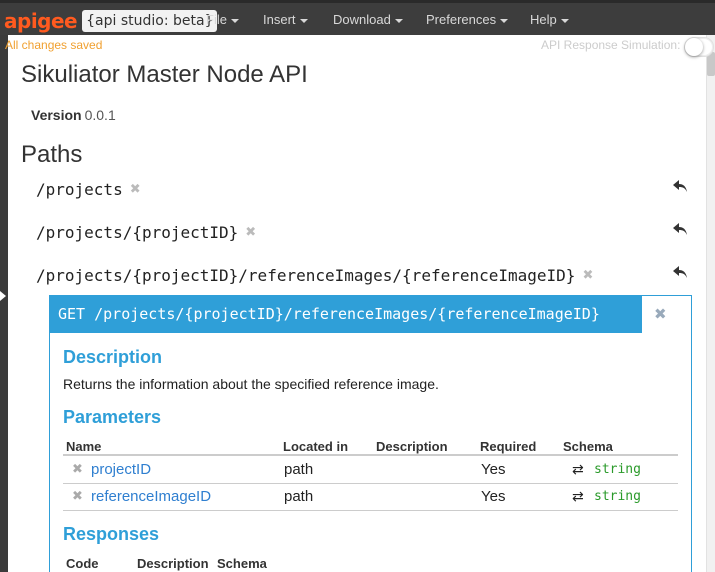 This screenshot has height=572, width=715. I want to click on path-label: /projects, so click(79, 190).